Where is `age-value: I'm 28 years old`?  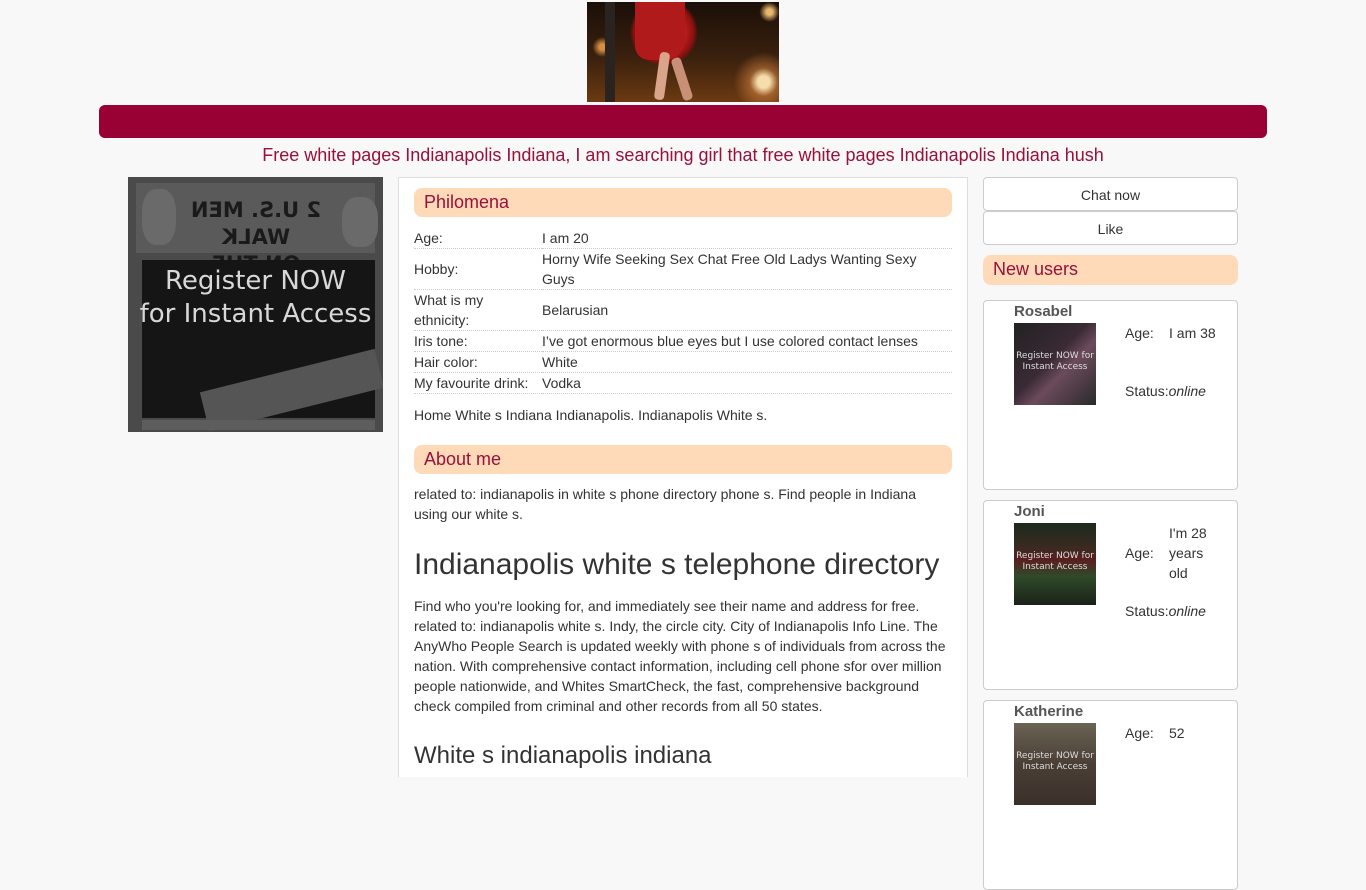 age-value: I'm 28 years old is located at coordinates (1188, 553).